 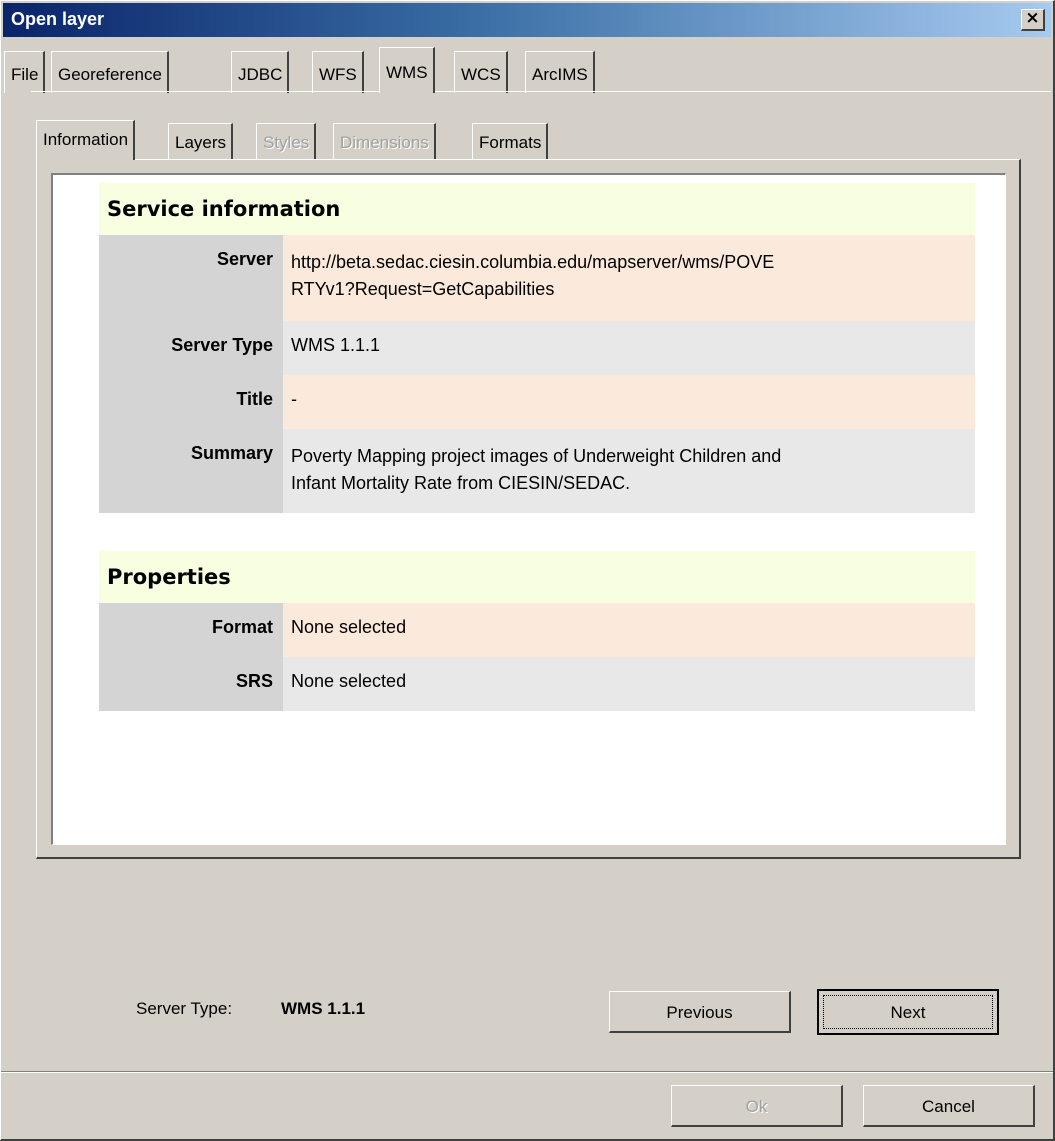 What do you see at coordinates (191, 471) in the screenshot?
I see `summary-label: Summary` at bounding box center [191, 471].